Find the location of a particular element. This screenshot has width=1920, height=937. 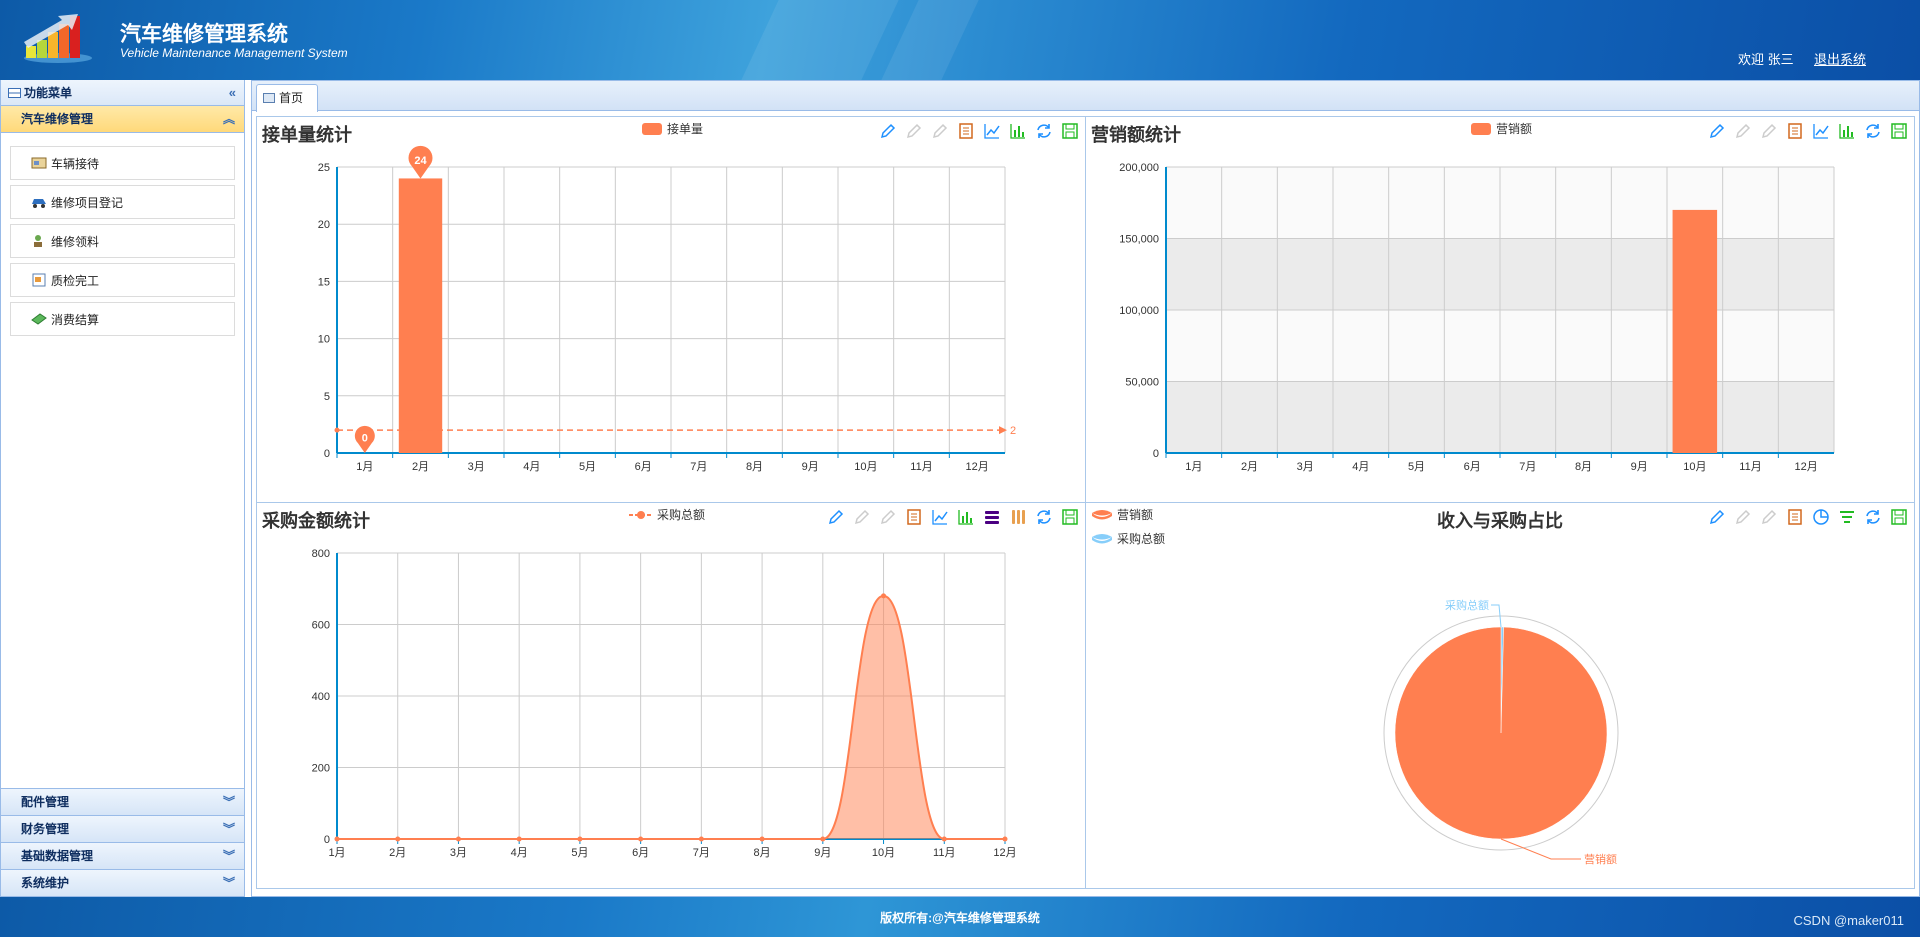

x-tick-label: 8月 is located at coordinates (762, 853).